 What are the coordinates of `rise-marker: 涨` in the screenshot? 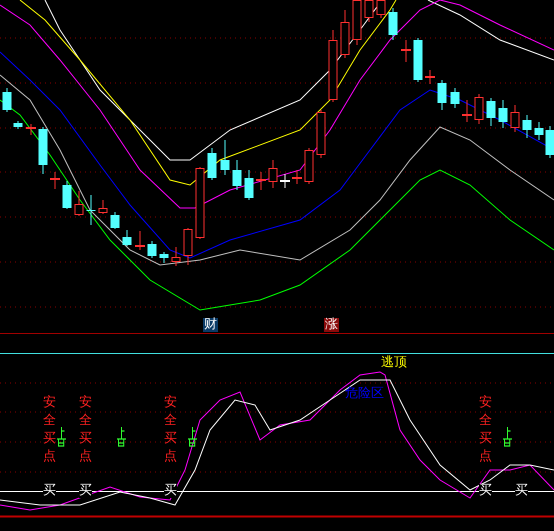 It's located at (331, 325).